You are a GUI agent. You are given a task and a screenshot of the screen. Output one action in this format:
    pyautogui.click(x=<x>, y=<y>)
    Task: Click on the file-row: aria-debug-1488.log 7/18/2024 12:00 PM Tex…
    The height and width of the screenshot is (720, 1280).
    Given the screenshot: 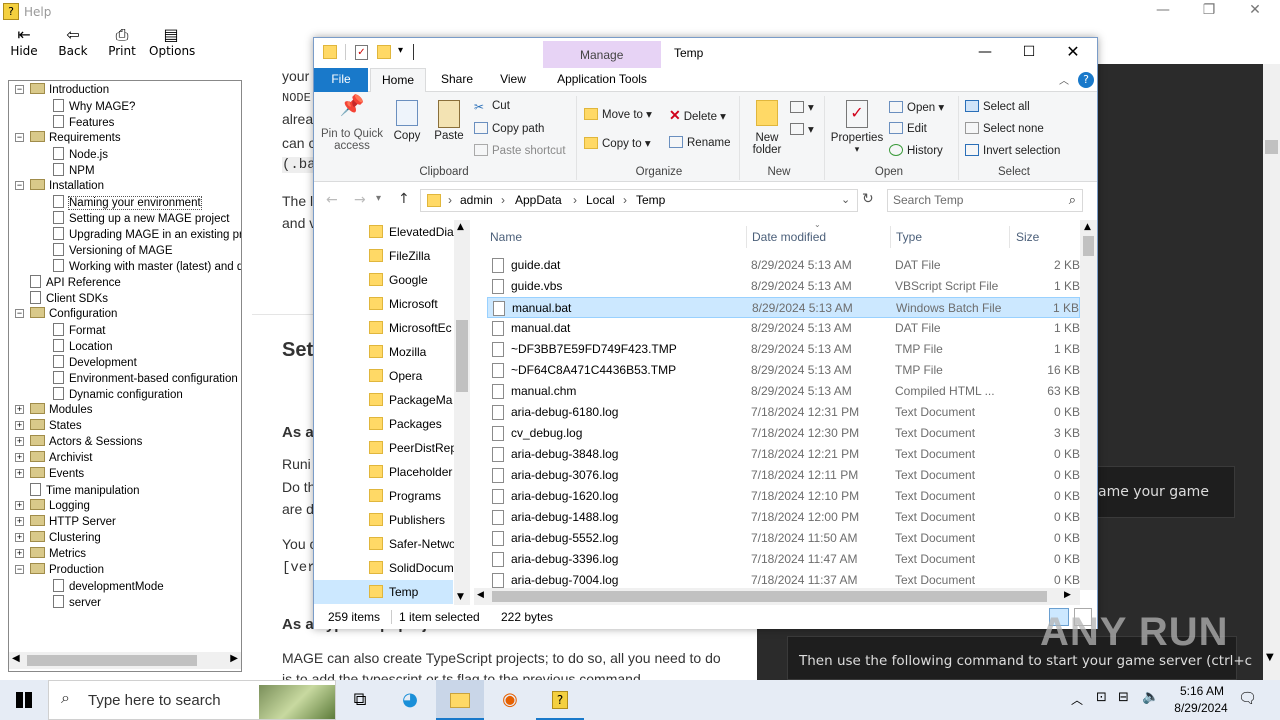 What is the action you would take?
    pyautogui.click(x=783, y=517)
    